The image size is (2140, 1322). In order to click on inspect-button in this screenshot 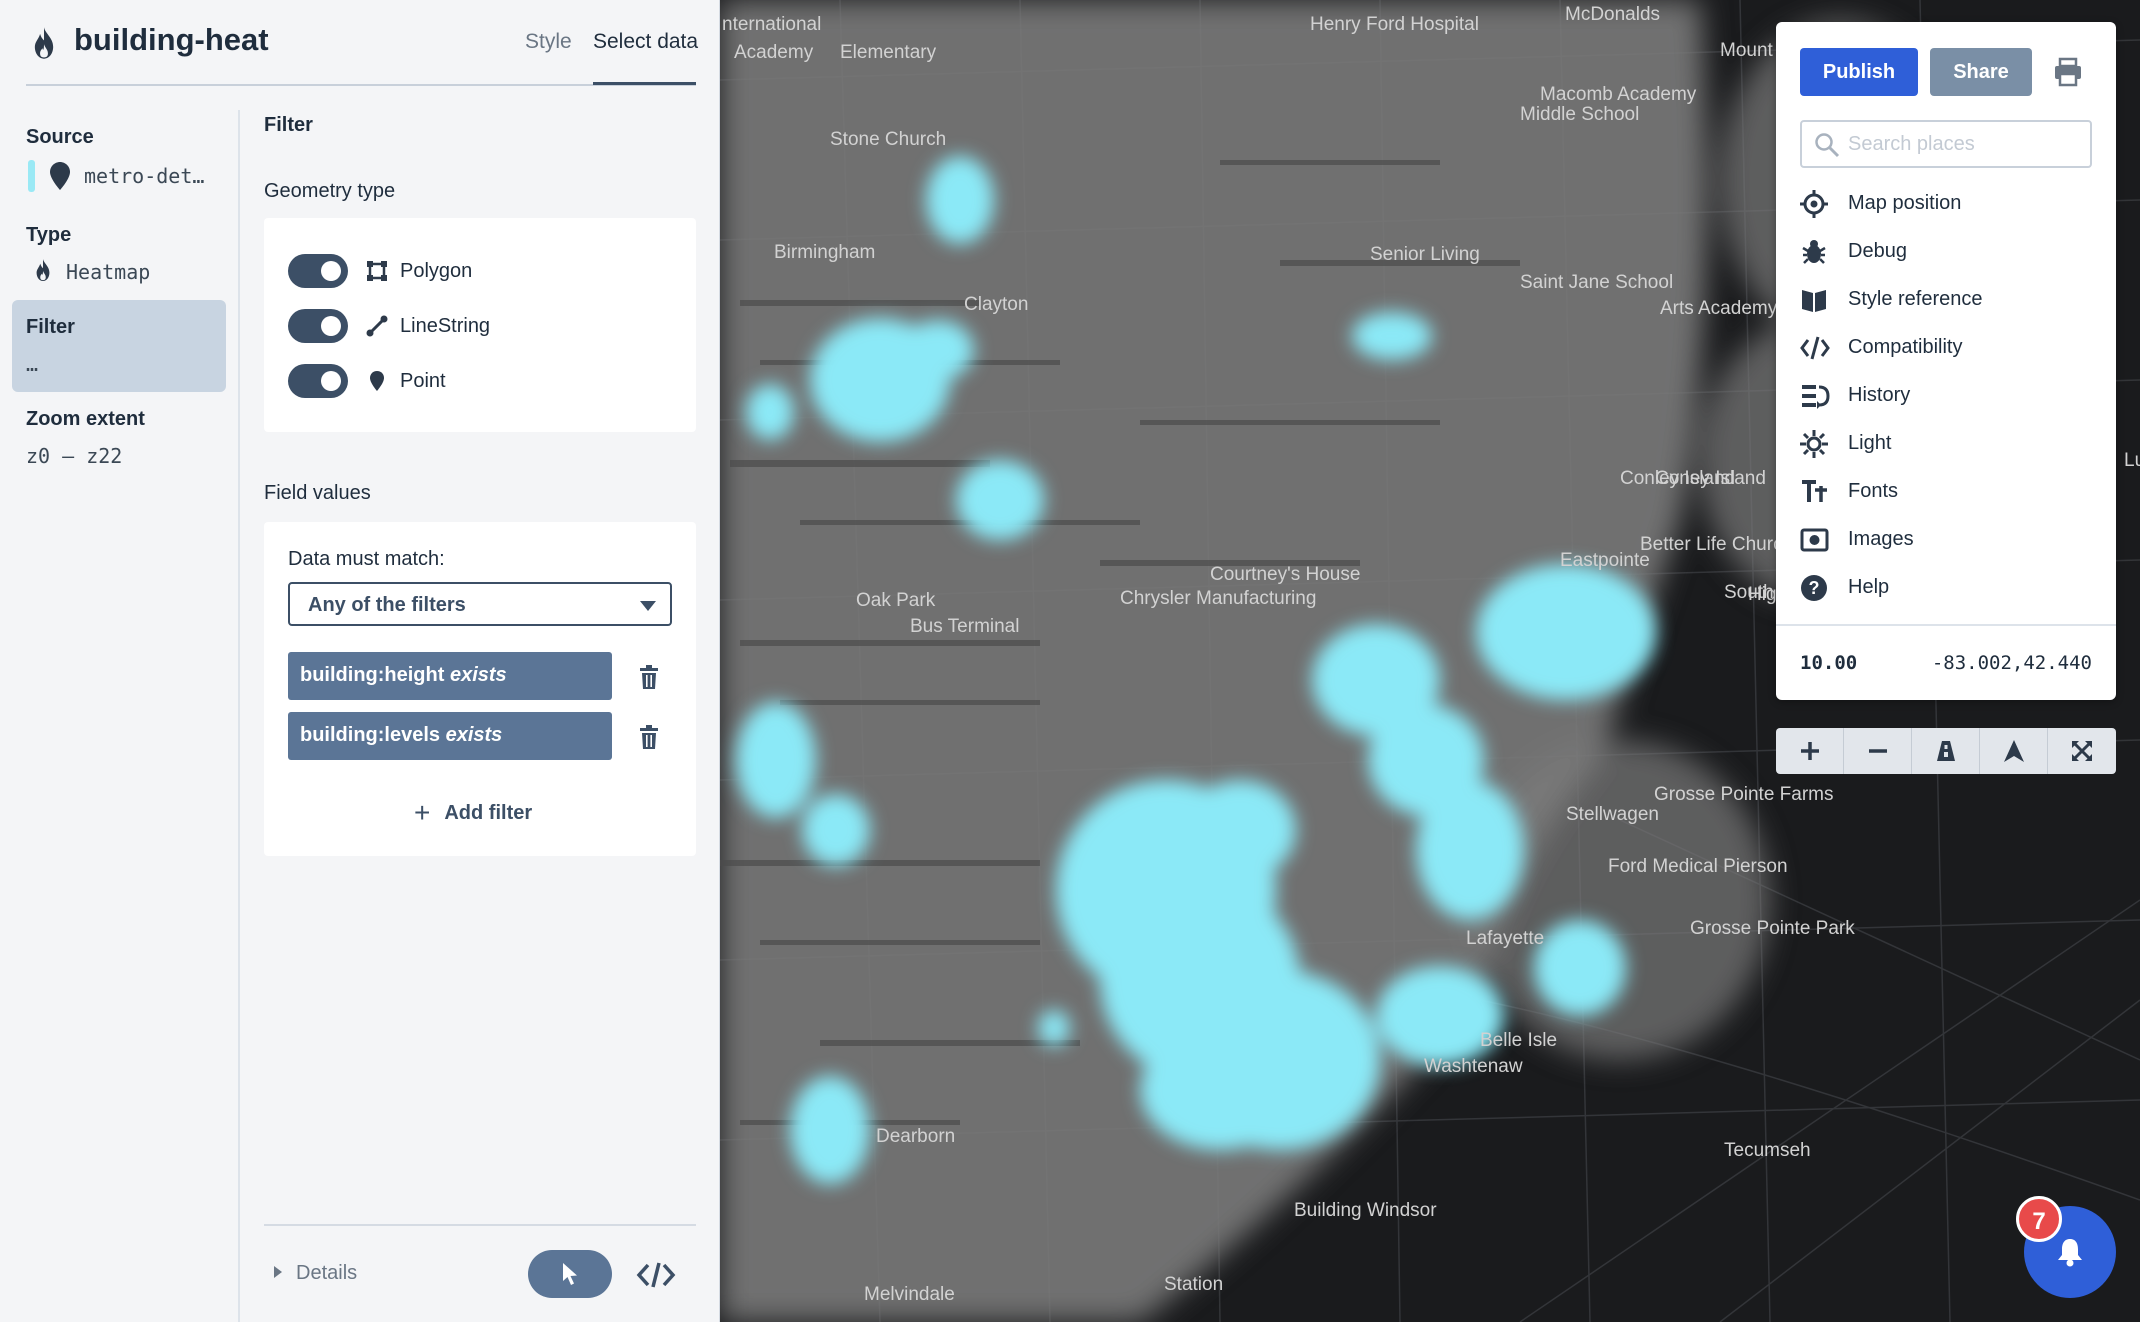, I will do `click(570, 1274)`.